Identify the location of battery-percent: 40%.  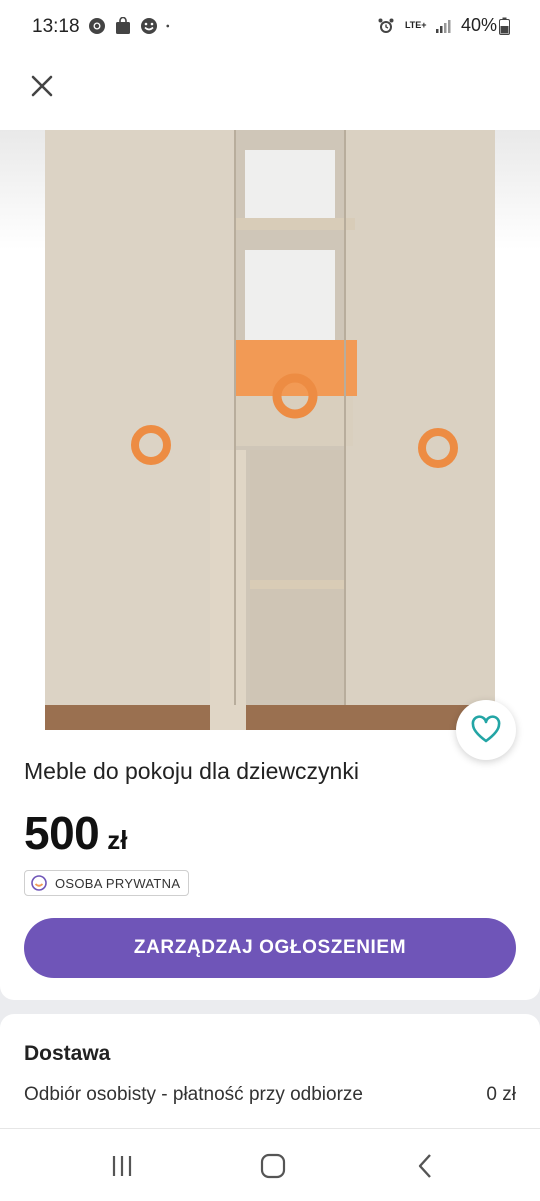
(478, 25).